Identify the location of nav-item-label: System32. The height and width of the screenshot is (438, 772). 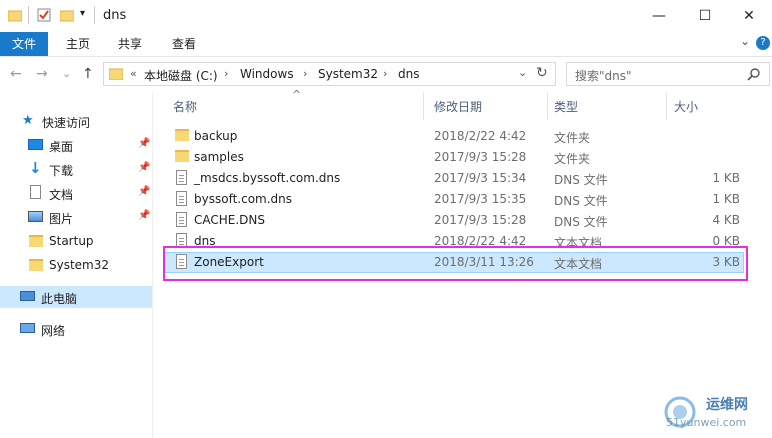
(79, 265).